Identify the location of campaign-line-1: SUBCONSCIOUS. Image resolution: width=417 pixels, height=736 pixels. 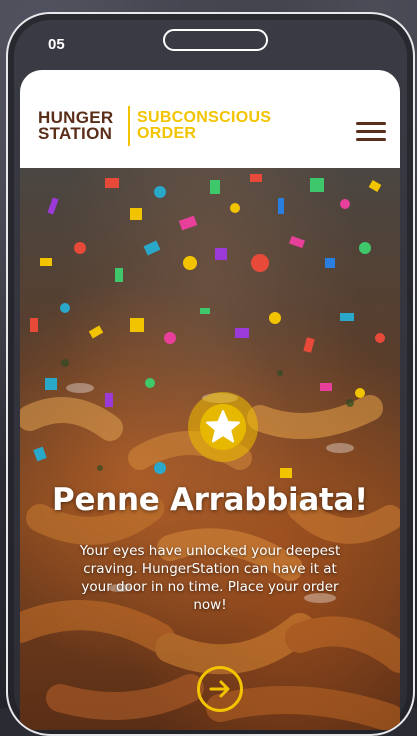
(204, 117).